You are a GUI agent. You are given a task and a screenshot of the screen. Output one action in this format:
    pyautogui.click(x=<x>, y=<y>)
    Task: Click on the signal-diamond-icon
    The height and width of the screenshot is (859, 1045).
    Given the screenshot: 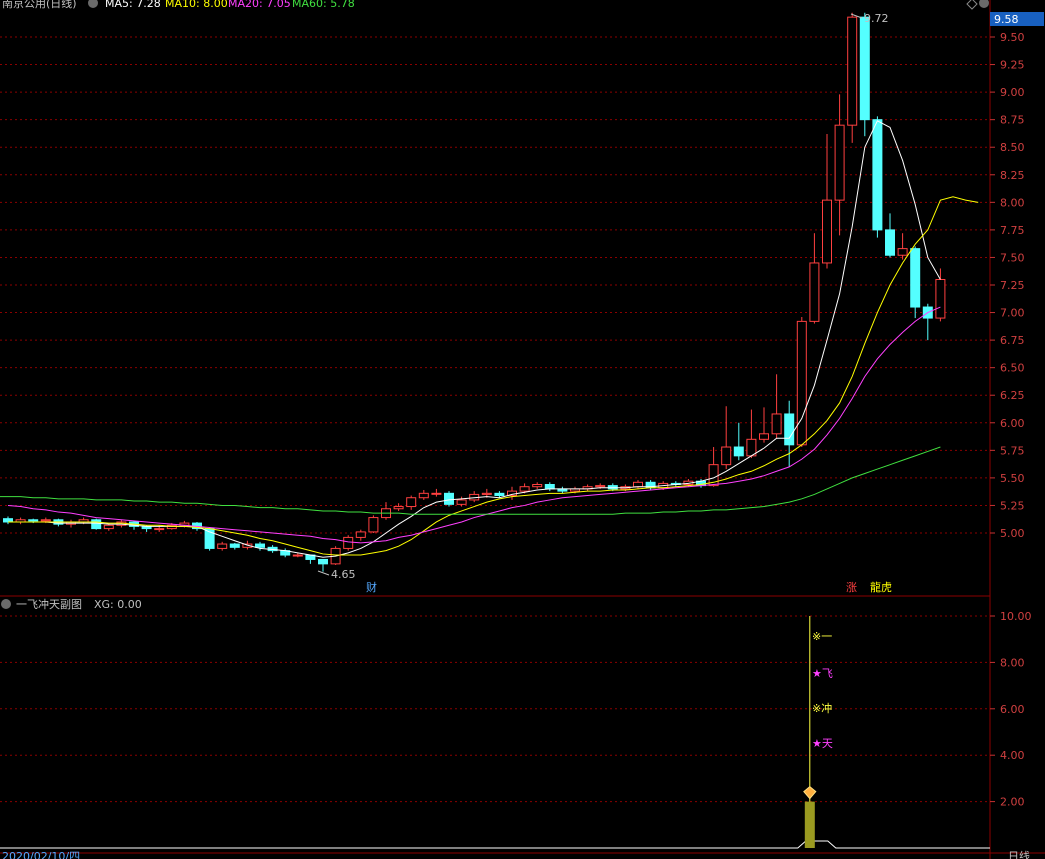 What is the action you would take?
    pyautogui.click(x=810, y=792)
    